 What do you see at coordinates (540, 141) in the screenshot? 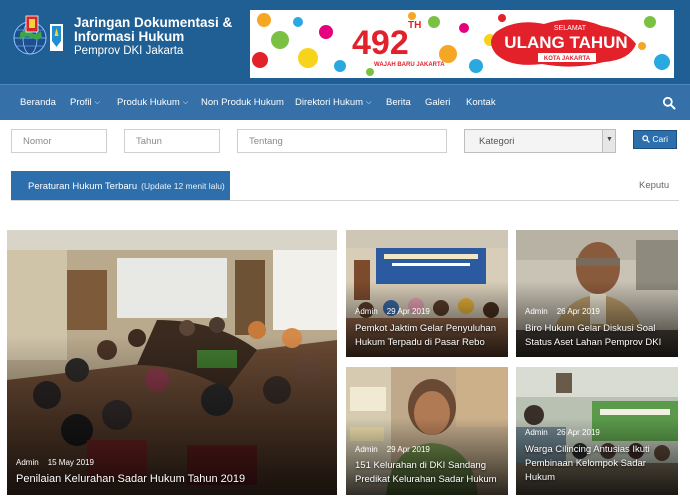
I see `kategori-select: Kategori ▼` at bounding box center [540, 141].